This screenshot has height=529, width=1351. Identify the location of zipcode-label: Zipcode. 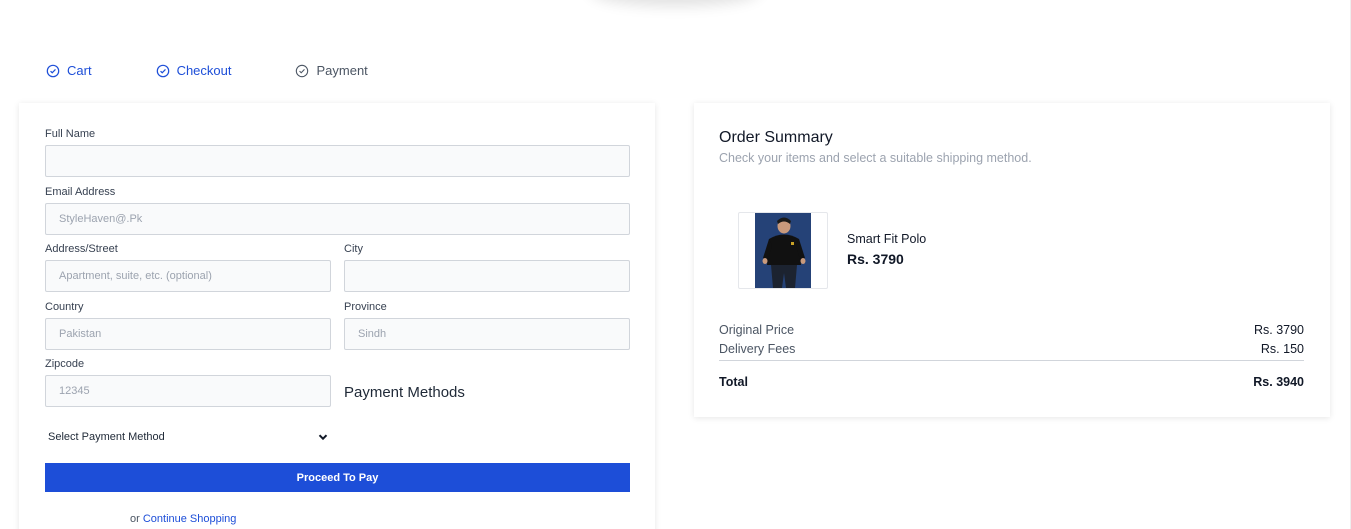
(65, 364).